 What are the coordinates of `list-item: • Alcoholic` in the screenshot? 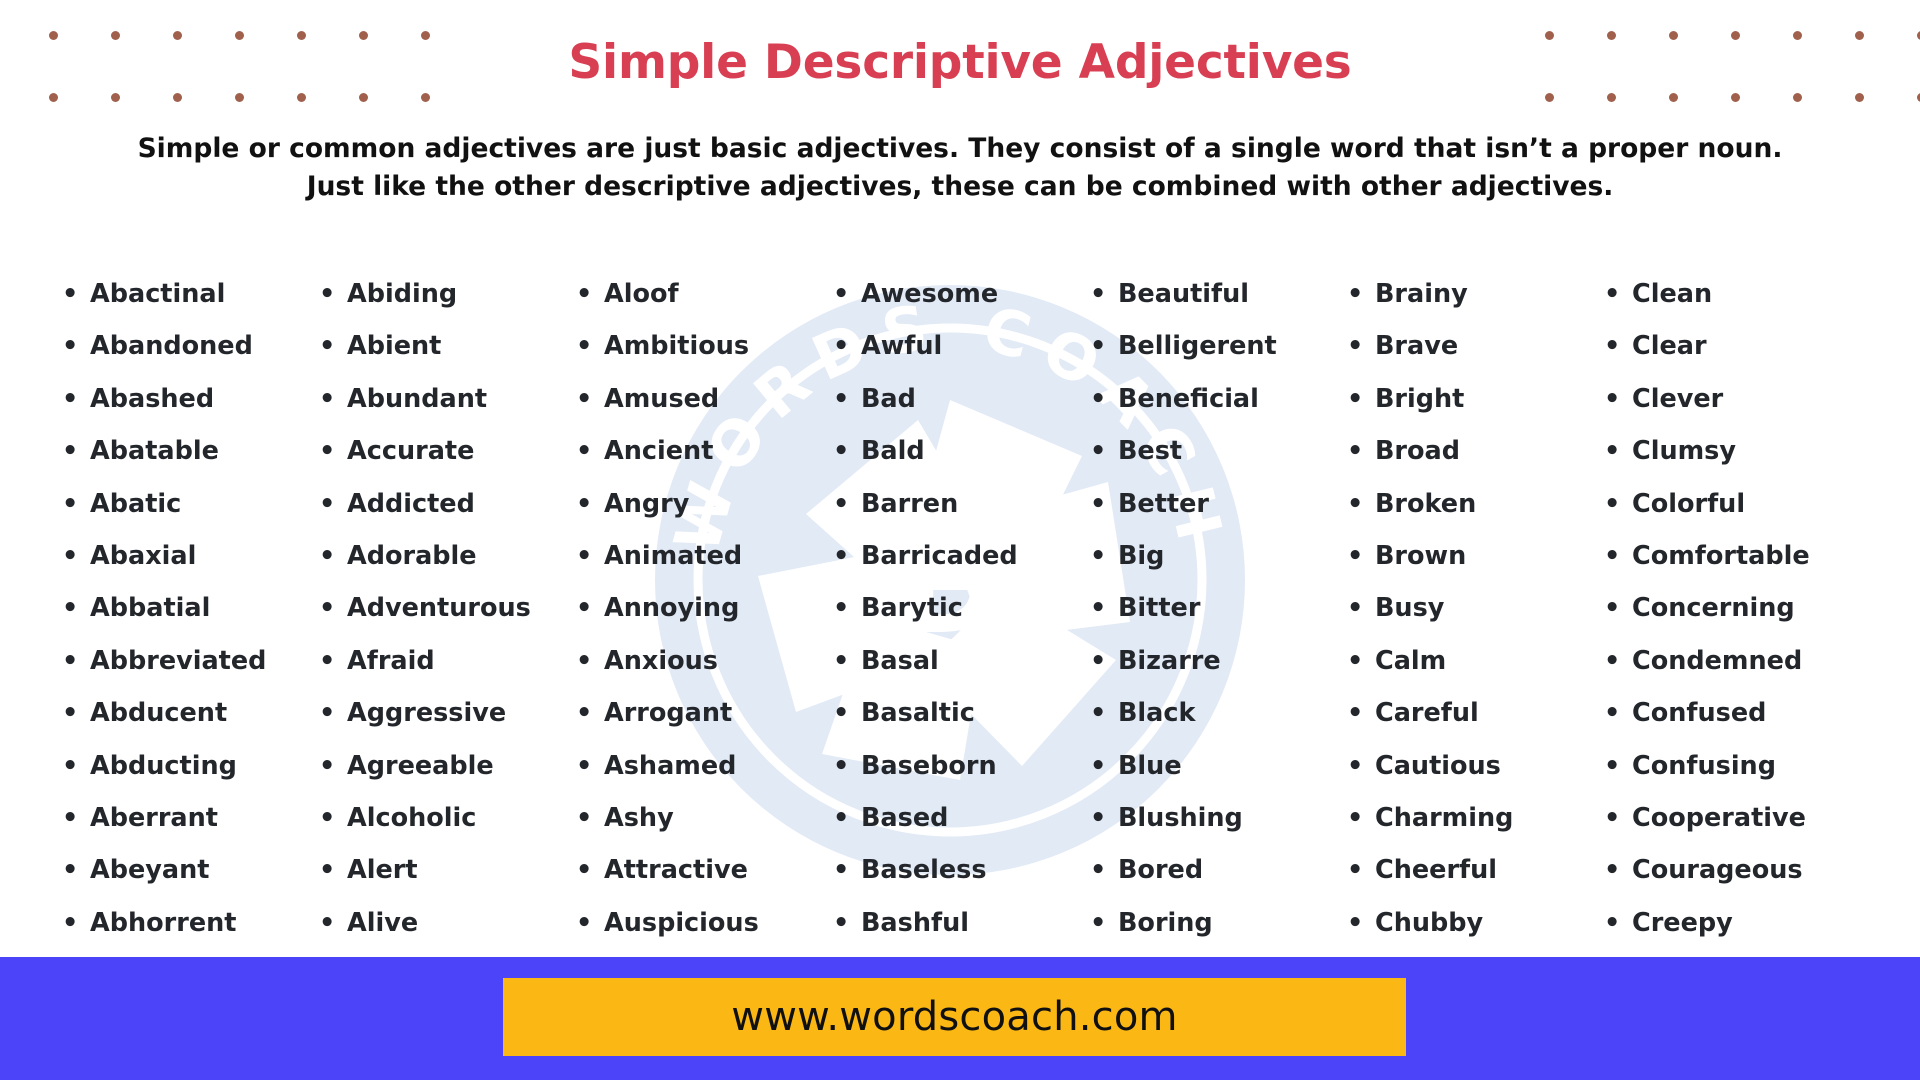 It's located at (447, 818).